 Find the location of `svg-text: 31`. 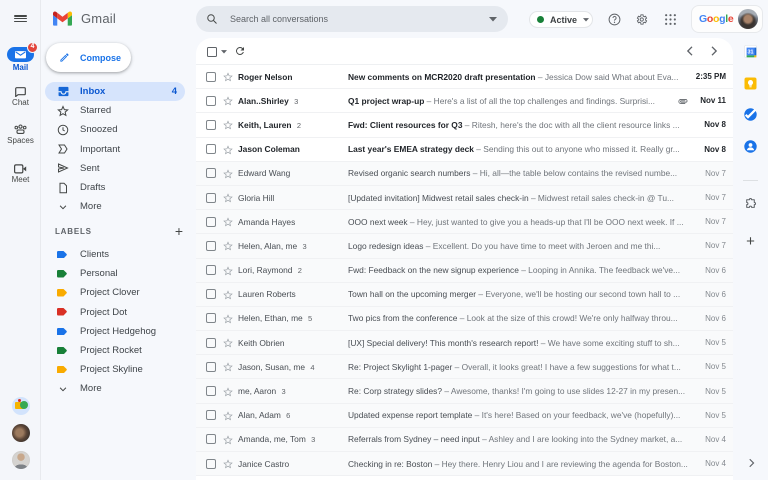

svg-text: 31 is located at coordinates (751, 53).